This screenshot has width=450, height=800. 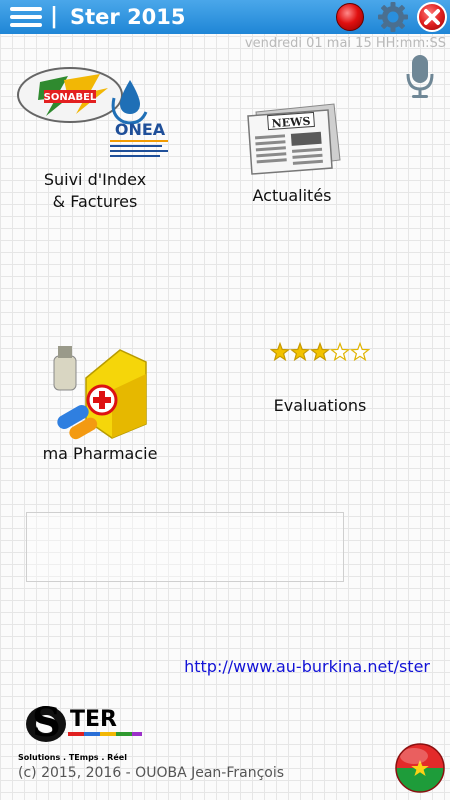 What do you see at coordinates (70, 97) in the screenshot?
I see `svg-text: SONABEL` at bounding box center [70, 97].